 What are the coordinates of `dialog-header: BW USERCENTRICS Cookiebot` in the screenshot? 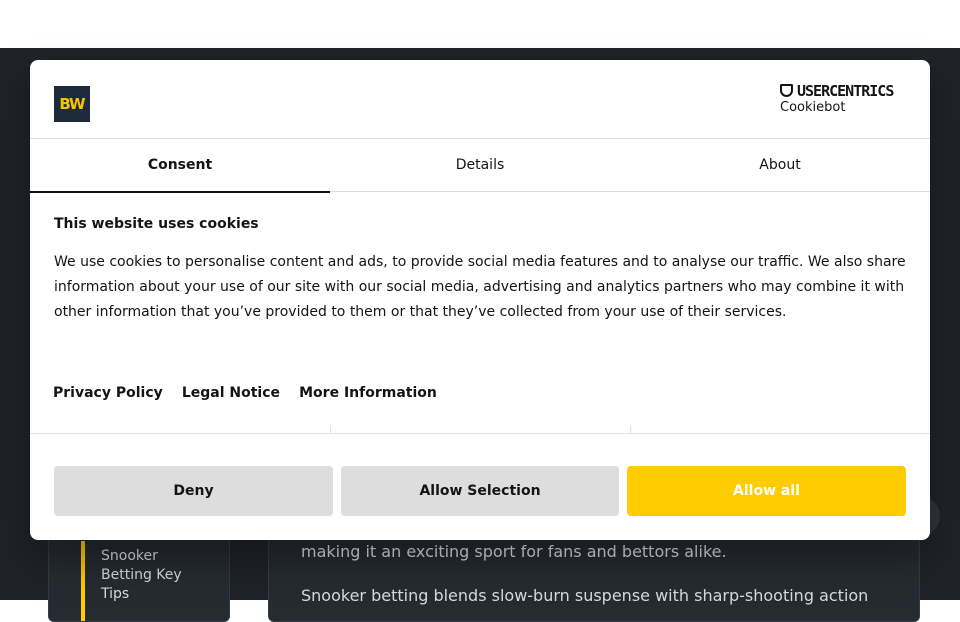 It's located at (480, 99).